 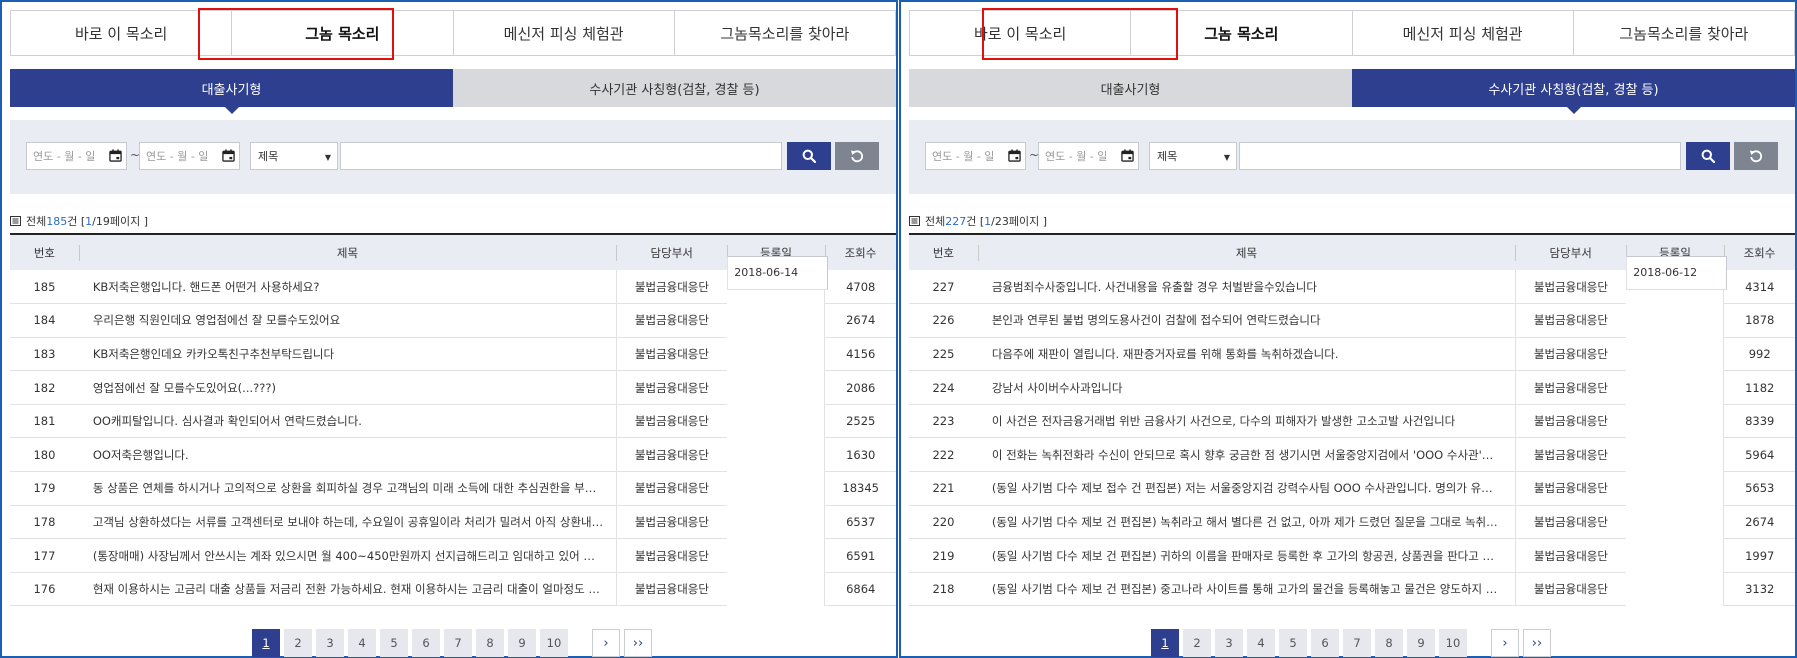 I want to click on row-title-link: 우리은행 직원인데요 영업점에선 잘 모를수도있어요, so click(x=347, y=320).